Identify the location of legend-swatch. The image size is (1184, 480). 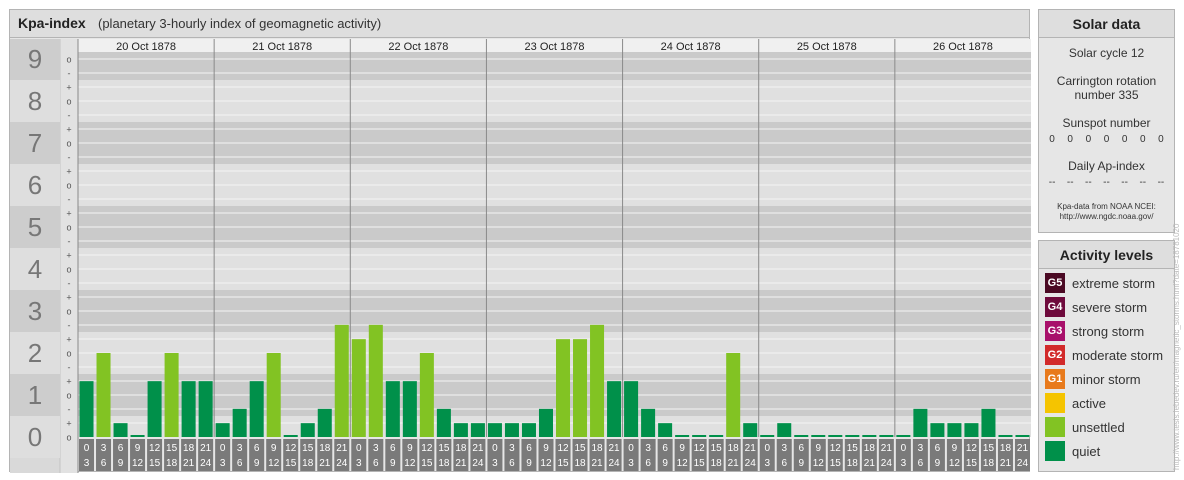
(1055, 451).